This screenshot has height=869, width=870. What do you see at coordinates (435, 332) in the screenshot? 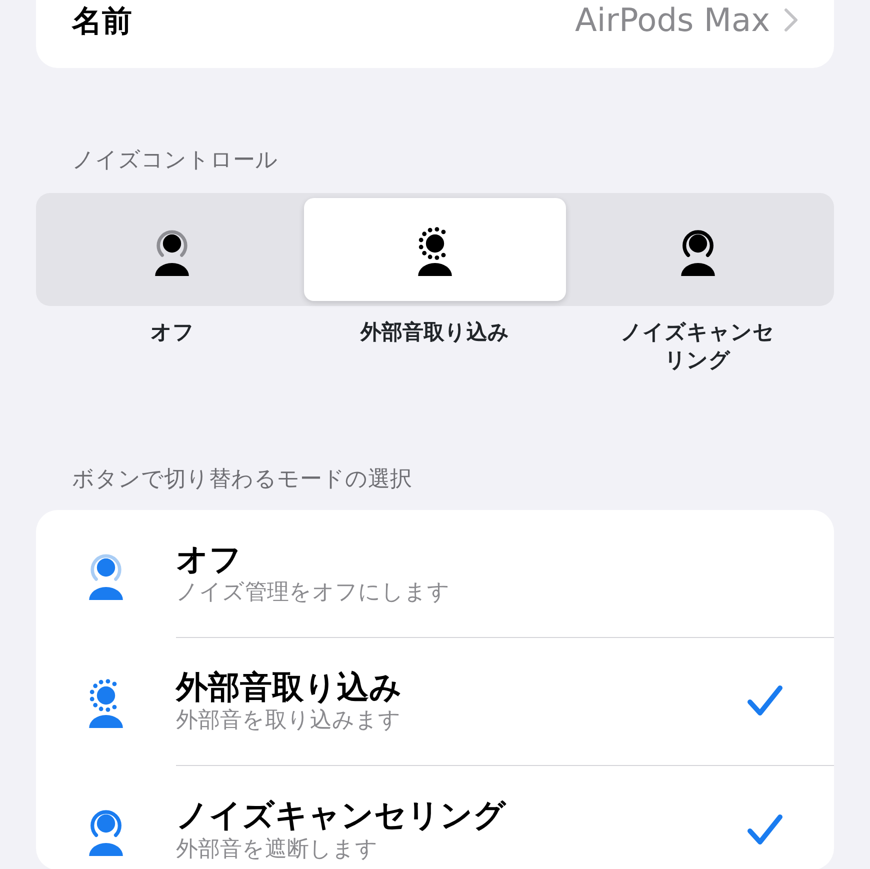
I see `segment-label: 外部音取り込み` at bounding box center [435, 332].